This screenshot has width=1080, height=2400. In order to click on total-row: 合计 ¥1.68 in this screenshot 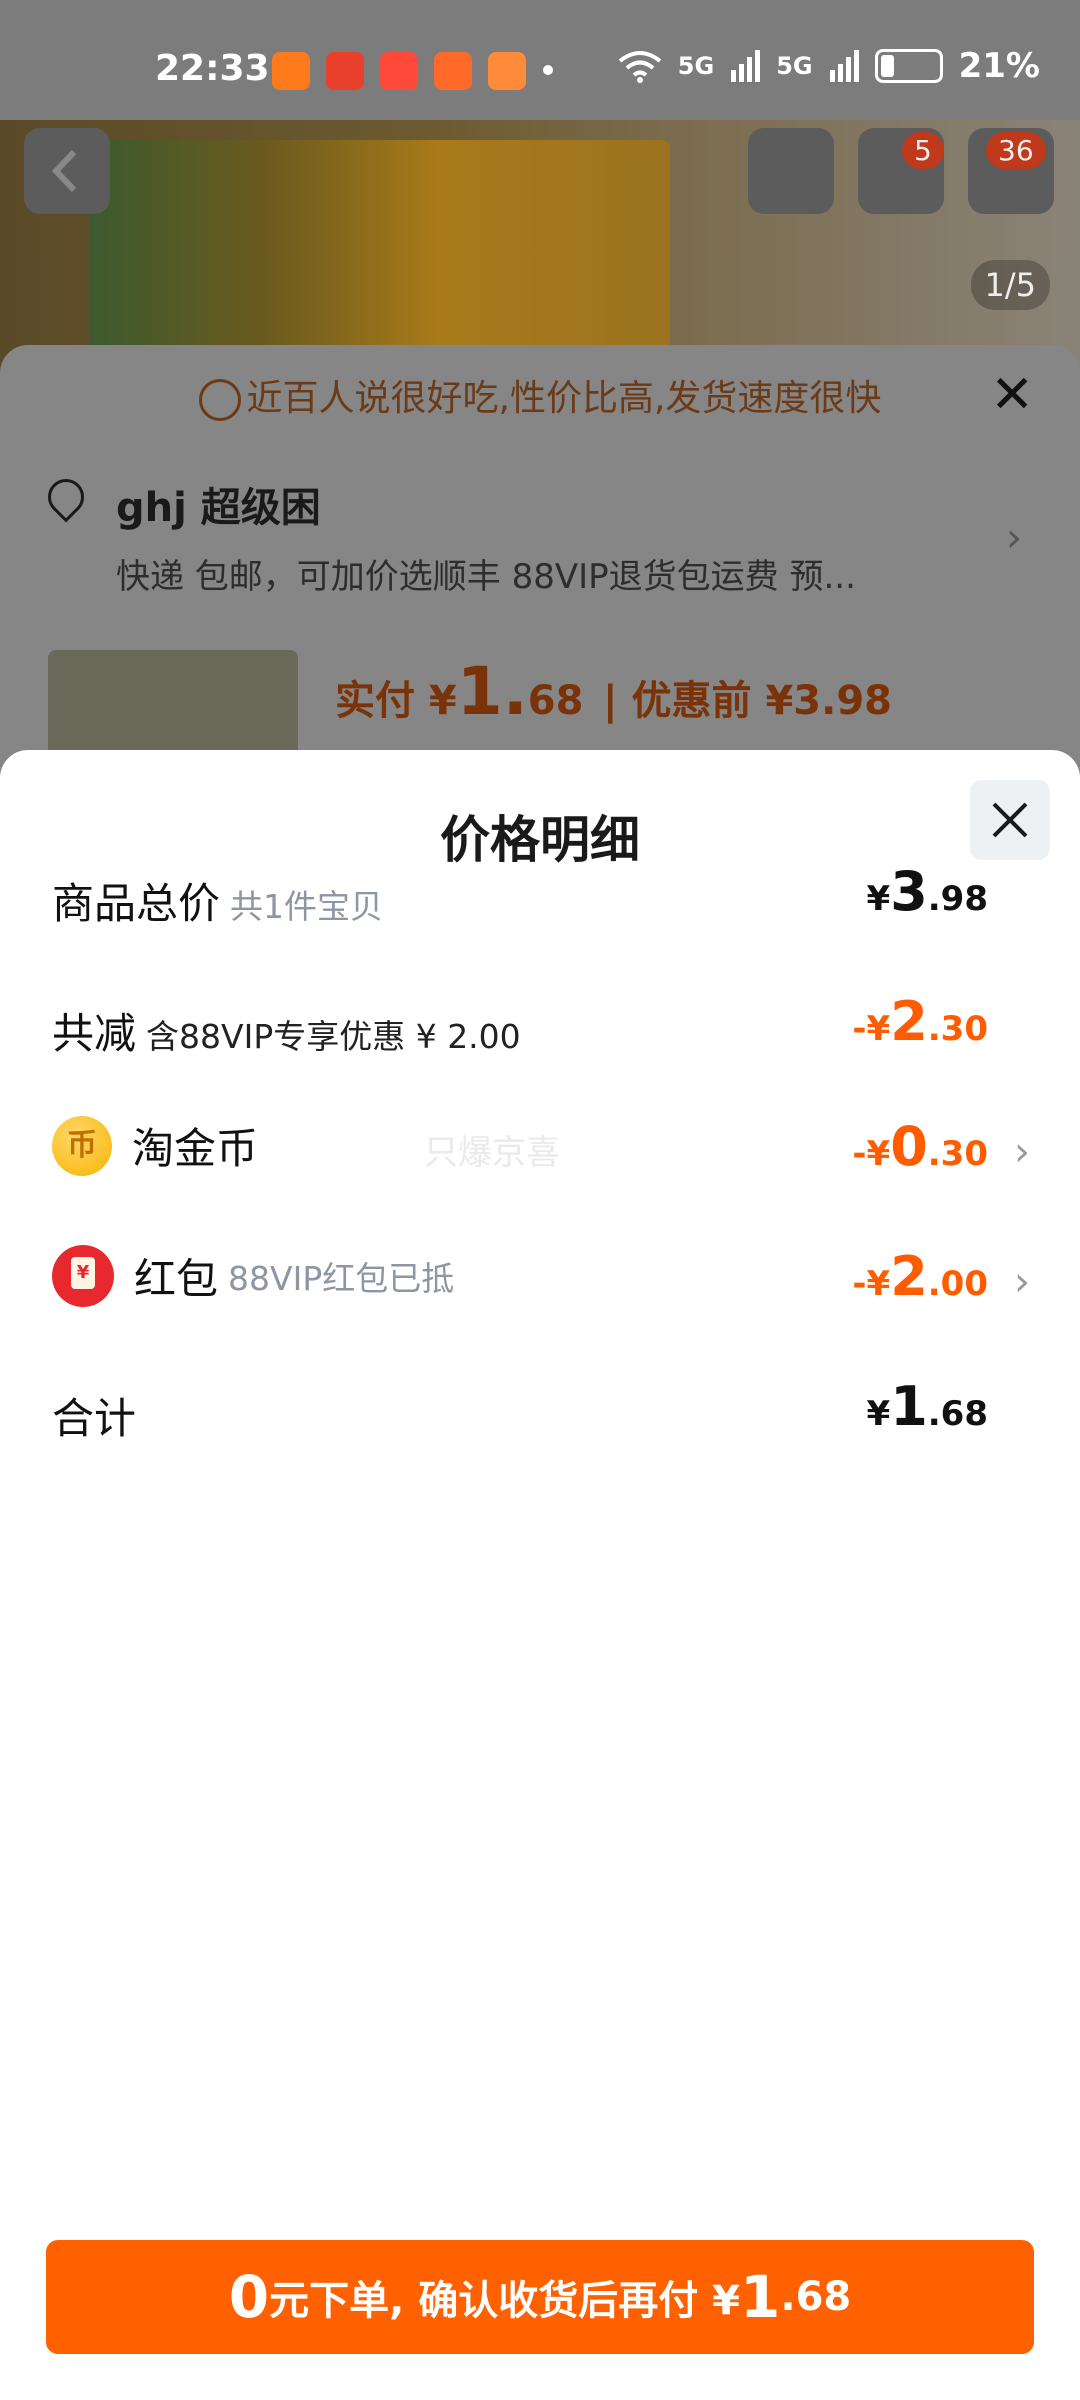, I will do `click(540, 1415)`.